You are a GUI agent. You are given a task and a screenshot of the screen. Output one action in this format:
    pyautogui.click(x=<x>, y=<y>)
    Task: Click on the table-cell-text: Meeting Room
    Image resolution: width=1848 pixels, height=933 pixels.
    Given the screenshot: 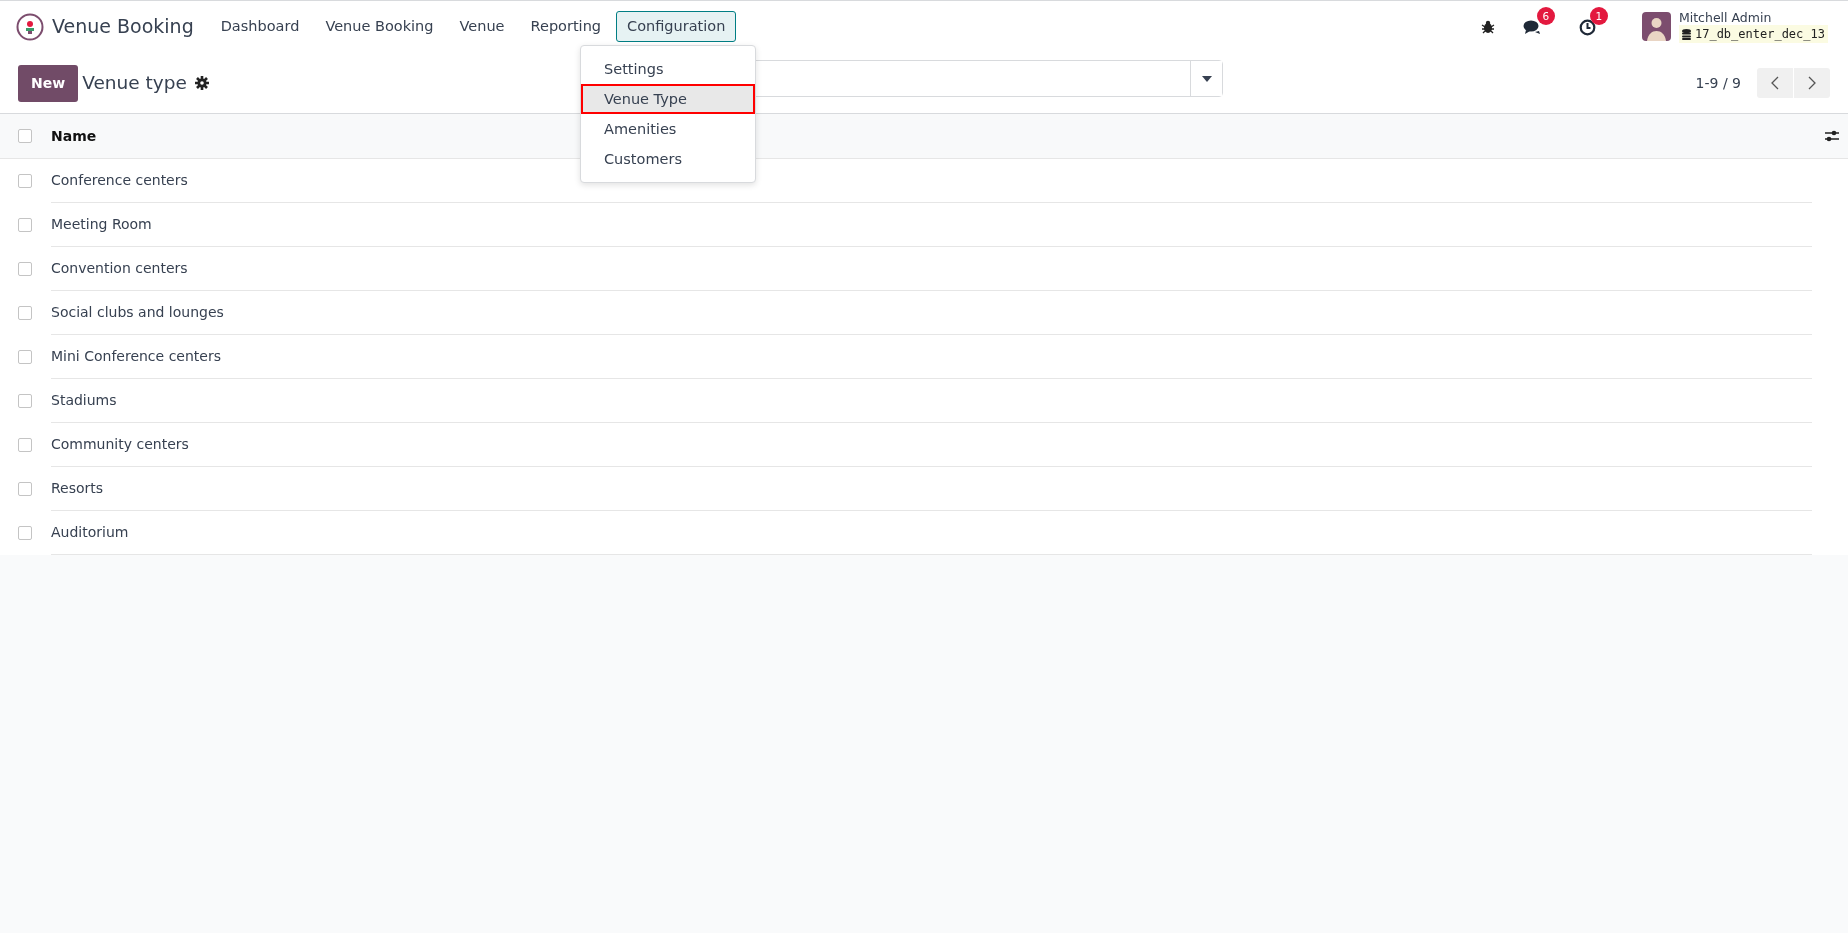 What is the action you would take?
    pyautogui.click(x=101, y=224)
    